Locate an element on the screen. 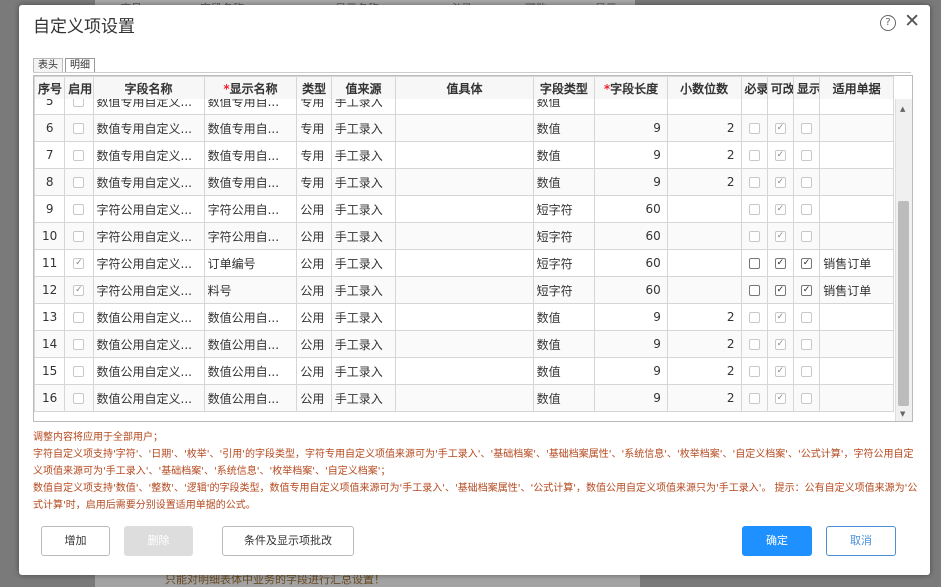 This screenshot has width=941, height=587. ok-button: 确定 is located at coordinates (777, 541).